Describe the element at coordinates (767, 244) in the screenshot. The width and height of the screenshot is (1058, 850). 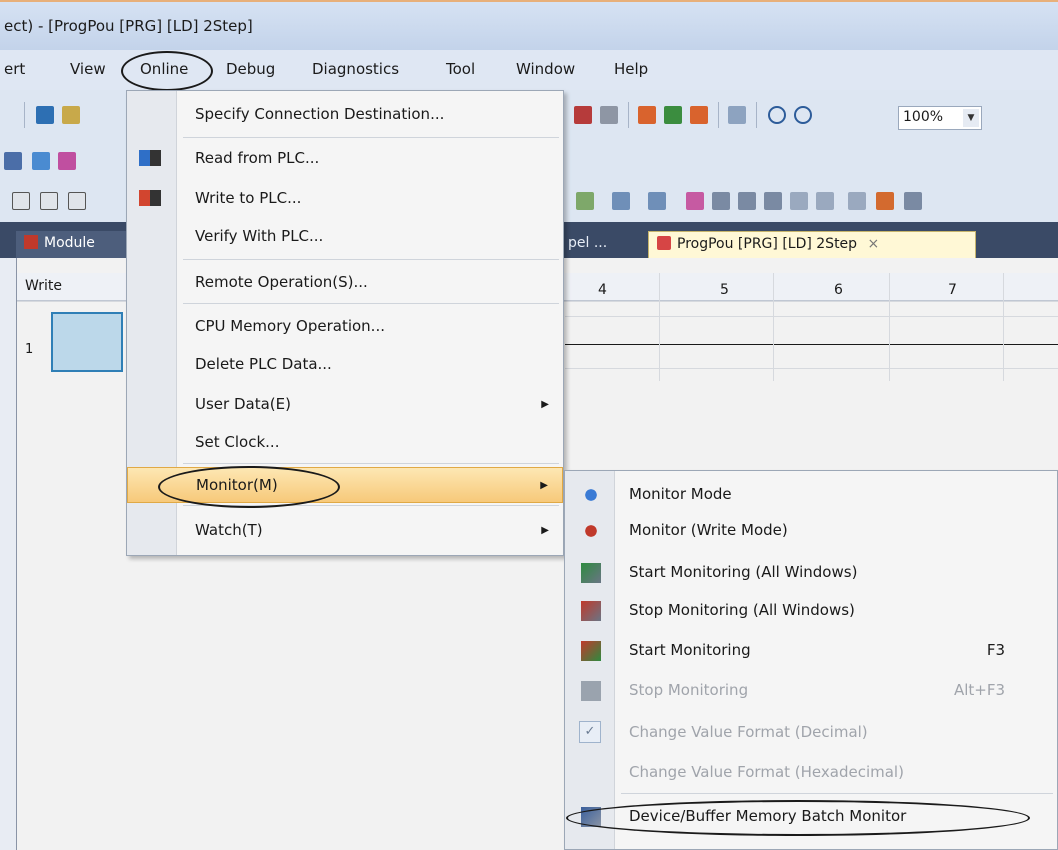
I see `tab-progpou-label: ProgPou [PRG] [LD] 2Step` at that location.